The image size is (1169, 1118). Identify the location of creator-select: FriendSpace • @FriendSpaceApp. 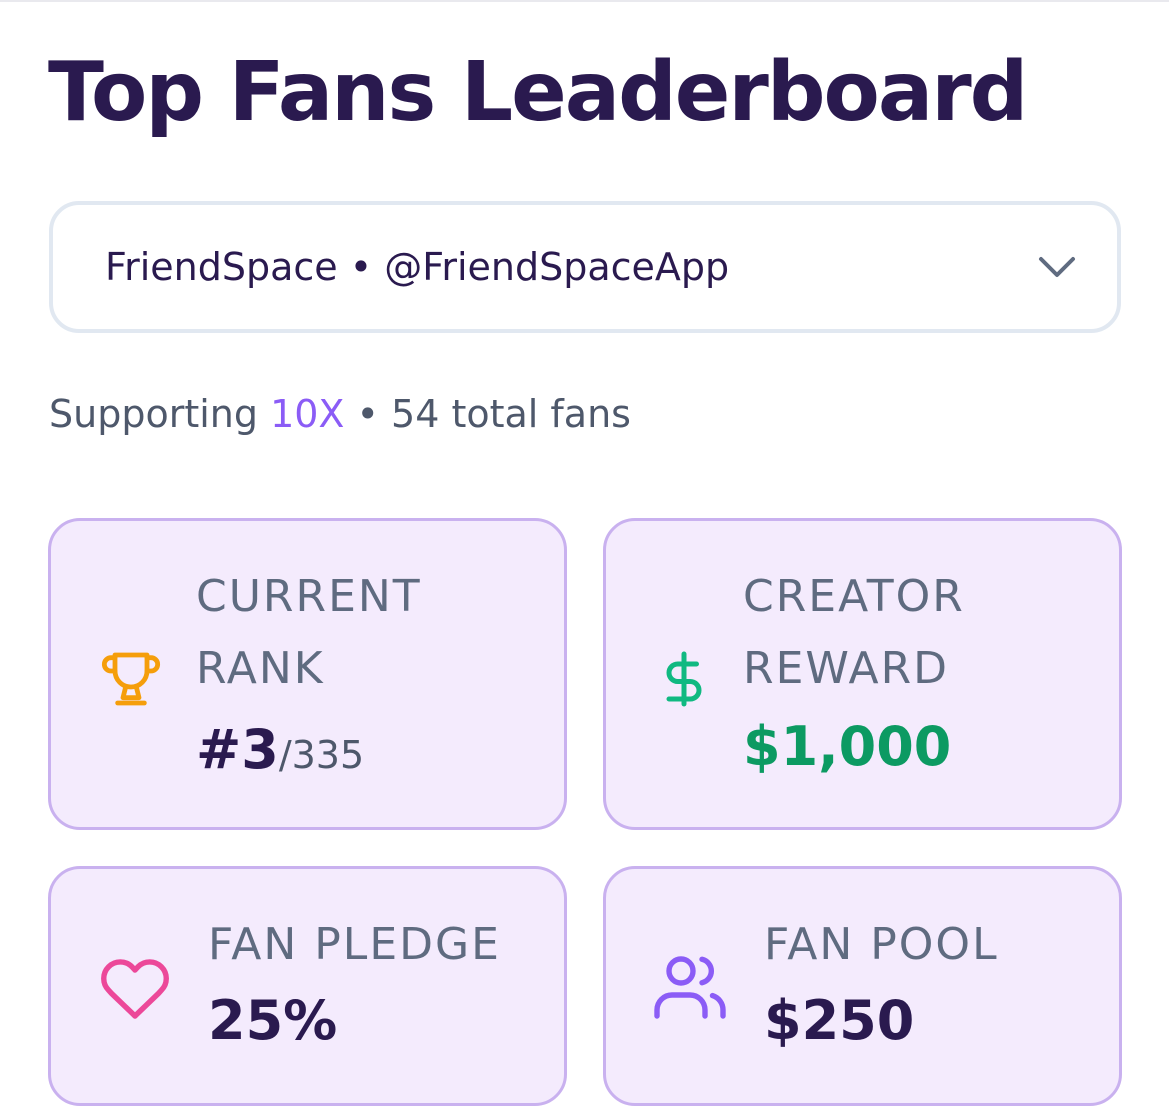
(585, 267).